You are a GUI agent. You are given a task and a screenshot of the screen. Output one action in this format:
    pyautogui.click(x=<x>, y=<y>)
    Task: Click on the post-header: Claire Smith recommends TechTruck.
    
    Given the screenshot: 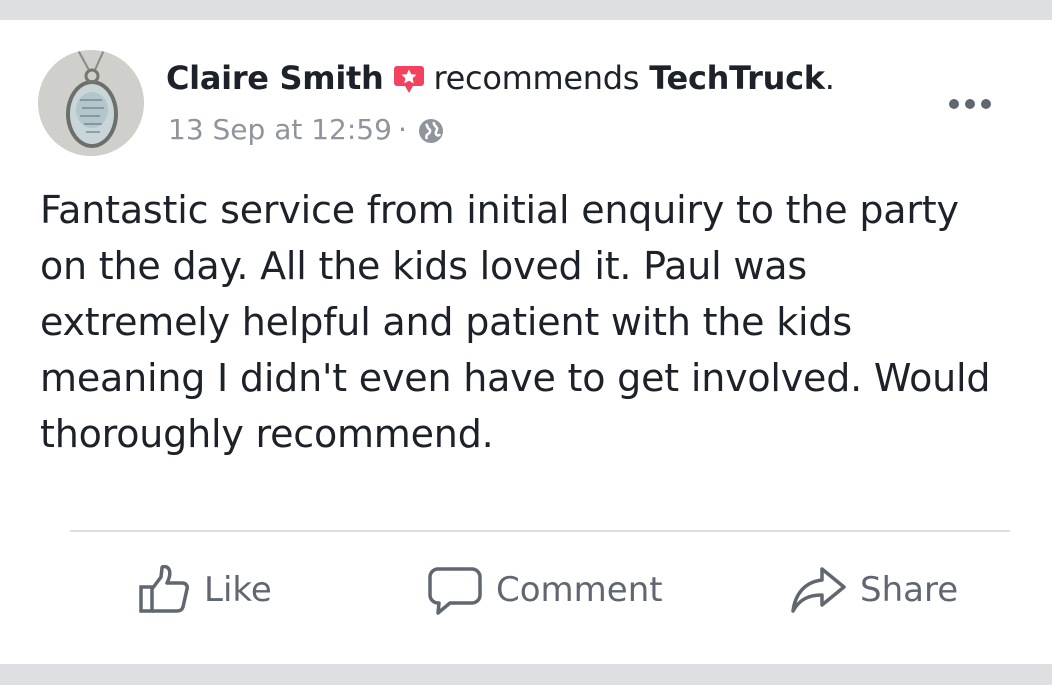 What is the action you would take?
    pyautogui.click(x=500, y=81)
    